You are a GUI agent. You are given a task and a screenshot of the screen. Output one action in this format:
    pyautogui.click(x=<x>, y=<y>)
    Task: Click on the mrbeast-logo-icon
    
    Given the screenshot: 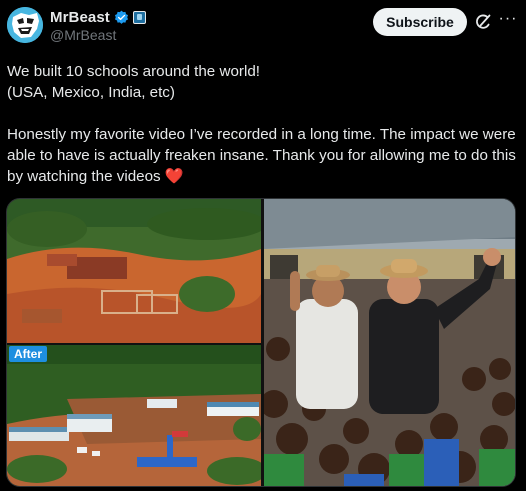 What is the action you would take?
    pyautogui.click(x=25, y=25)
    